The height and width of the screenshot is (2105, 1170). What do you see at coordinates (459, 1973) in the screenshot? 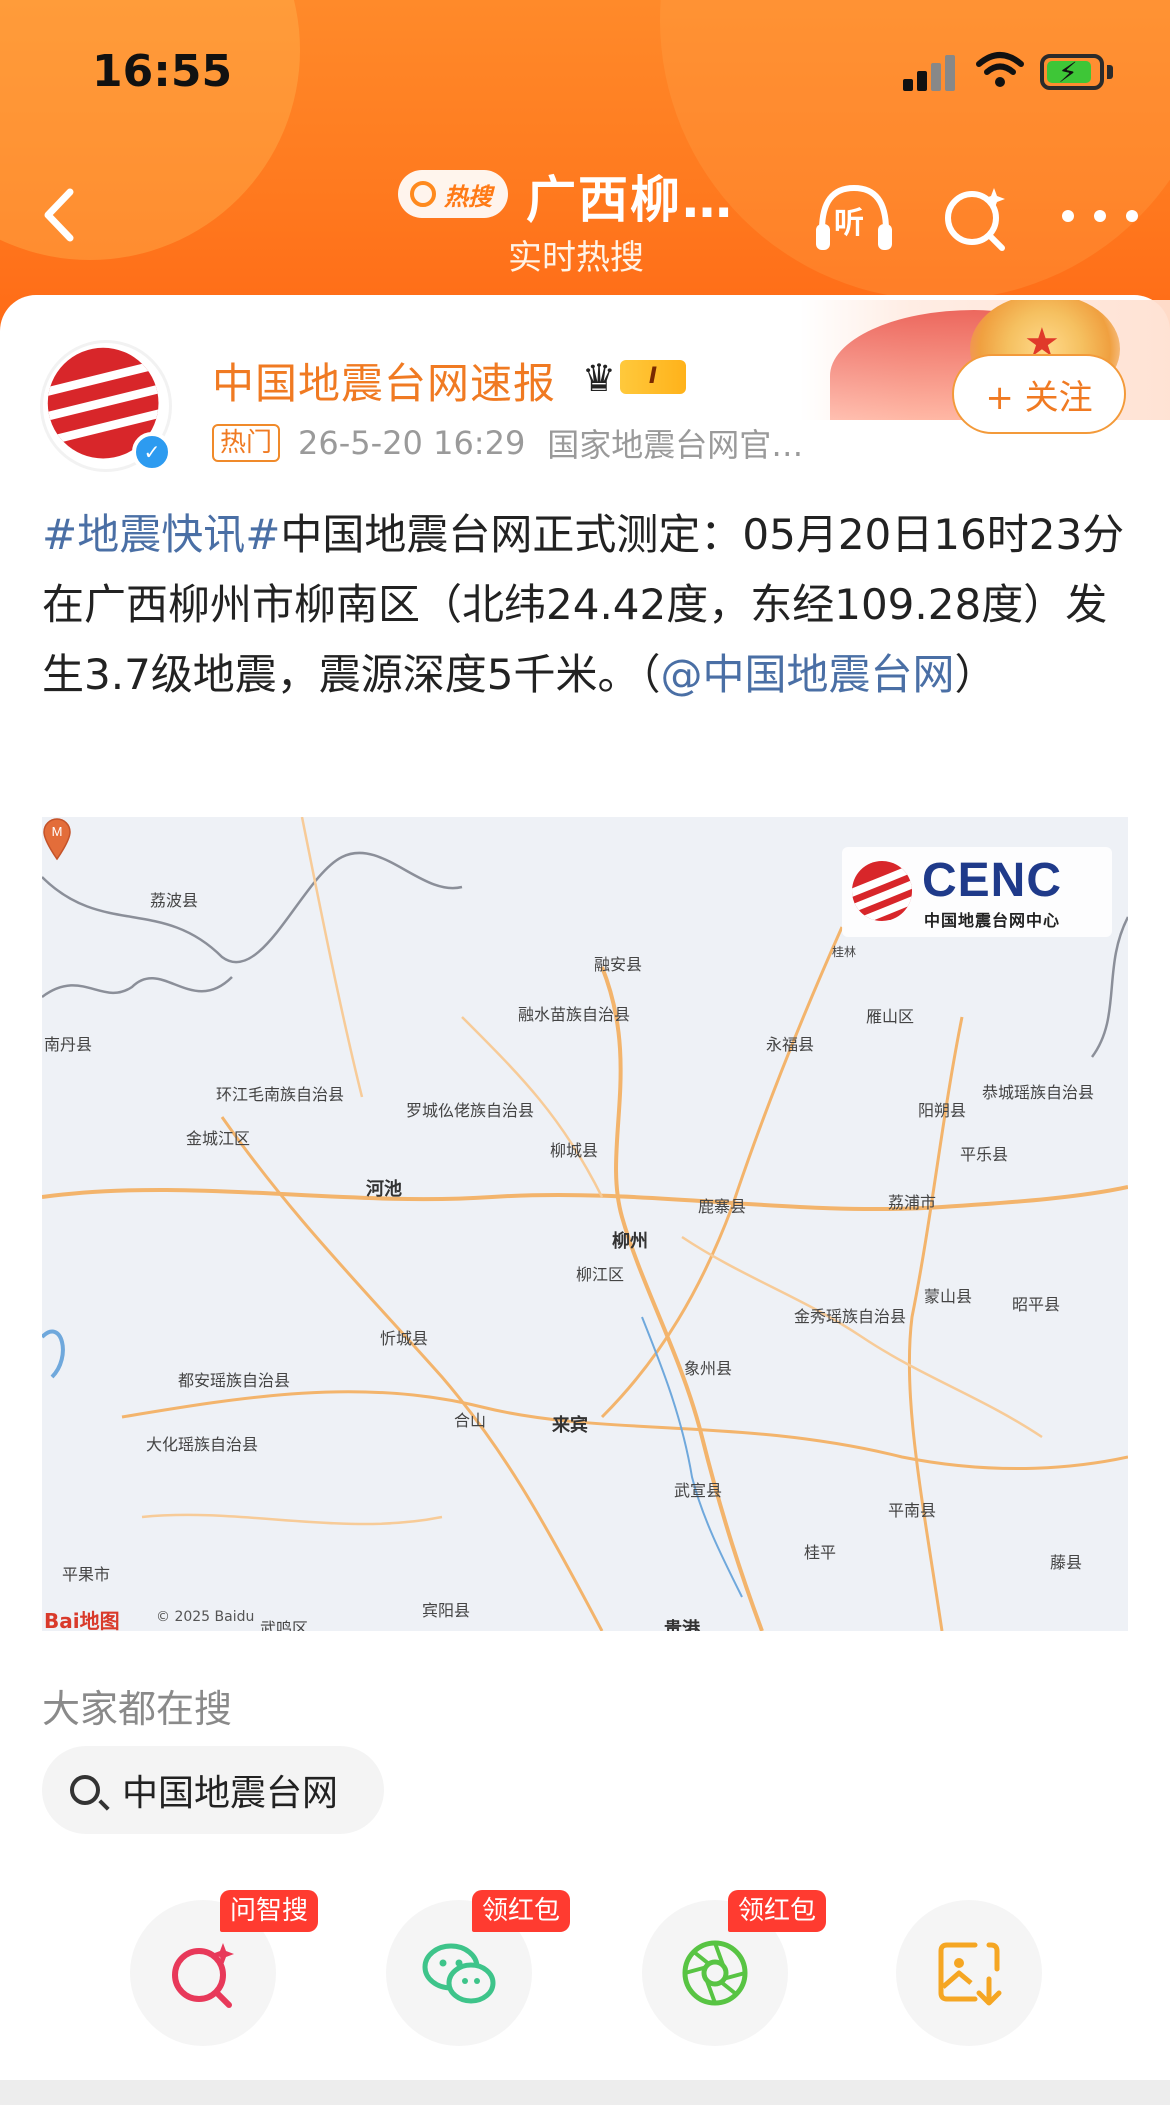
I see `wechat-icon` at bounding box center [459, 1973].